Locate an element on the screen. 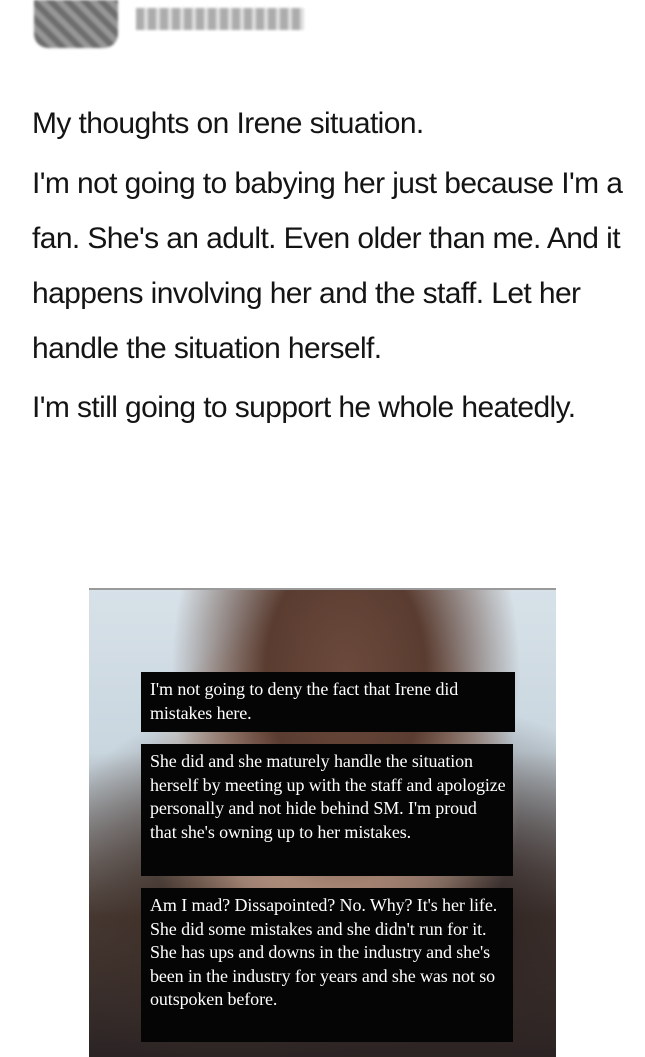 This screenshot has height=1057, width=645. username-blurred is located at coordinates (220, 19).